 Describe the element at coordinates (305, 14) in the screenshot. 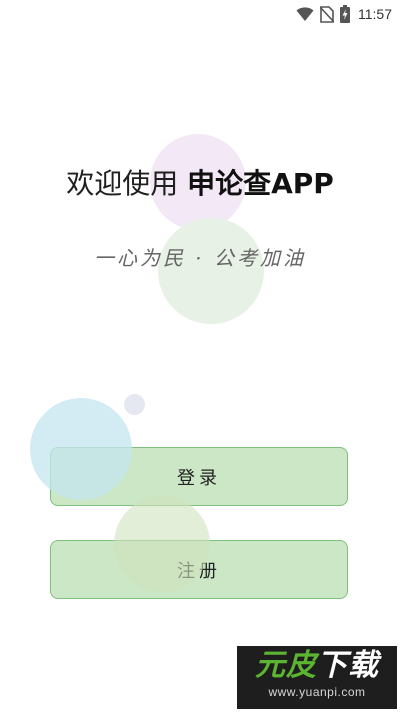

I see `wifi-icon` at that location.